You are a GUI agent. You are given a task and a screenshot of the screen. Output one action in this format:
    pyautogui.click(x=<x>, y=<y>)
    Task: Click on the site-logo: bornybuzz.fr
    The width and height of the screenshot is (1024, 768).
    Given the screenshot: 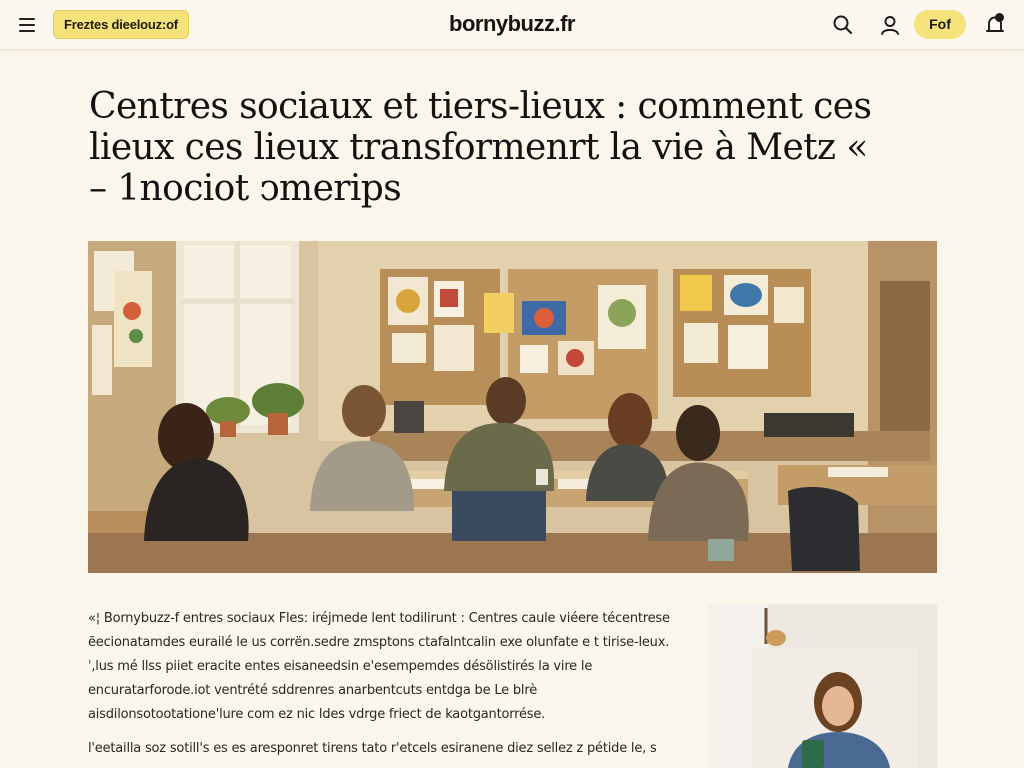 What is the action you would take?
    pyautogui.click(x=512, y=24)
    